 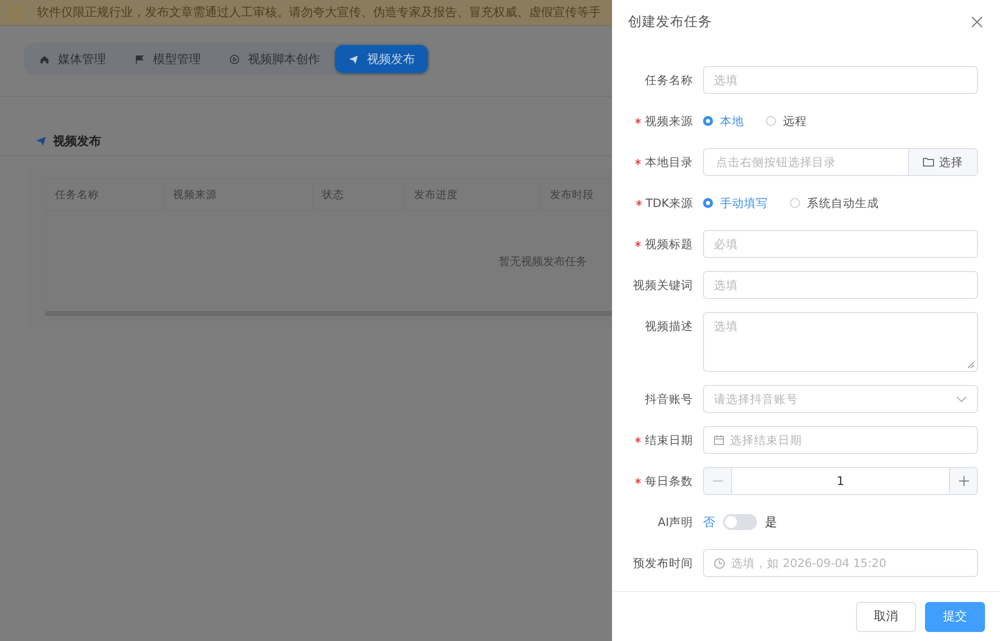 I want to click on nav-tab: 视频脚本创作, so click(x=274, y=59).